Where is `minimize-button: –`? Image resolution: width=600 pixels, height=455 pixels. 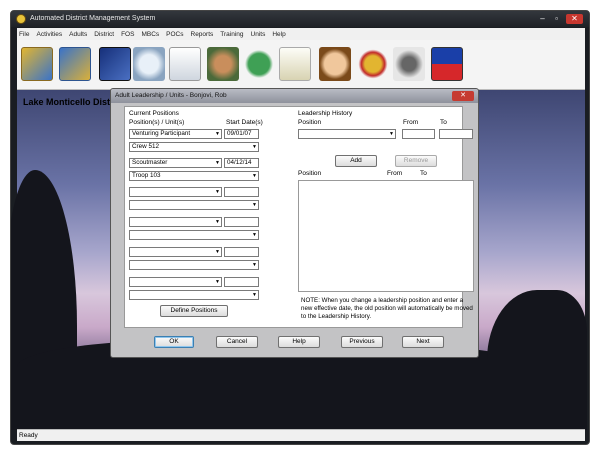
minimize-button: – is located at coordinates (542, 19).